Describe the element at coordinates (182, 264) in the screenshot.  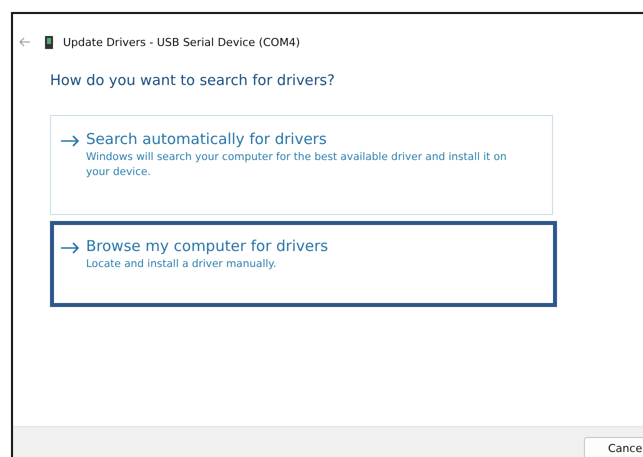
I see `option-description: Locate and install a driver manually.` at that location.